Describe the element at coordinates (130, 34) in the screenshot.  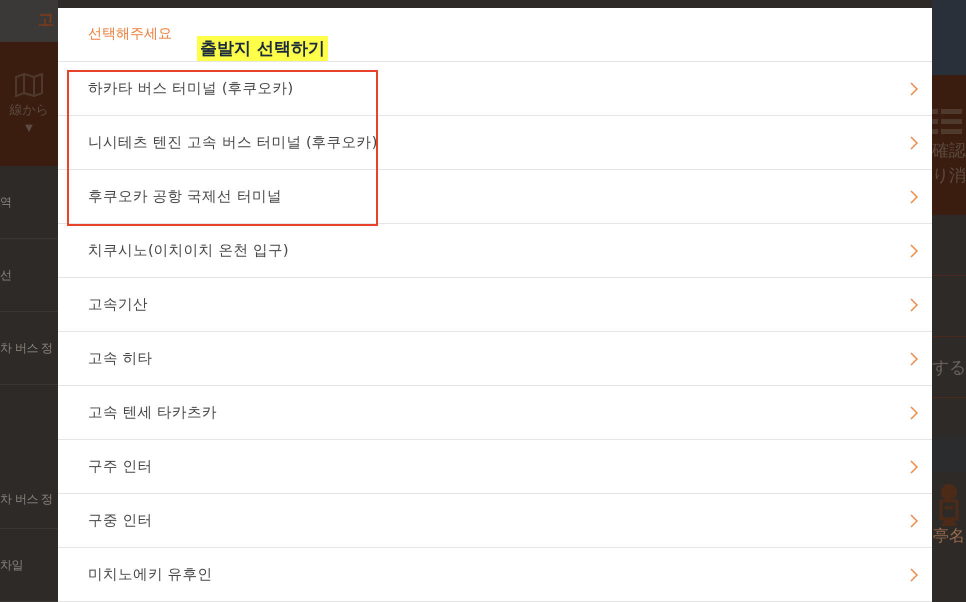
I see `dialog-title: 선택해주세요` at that location.